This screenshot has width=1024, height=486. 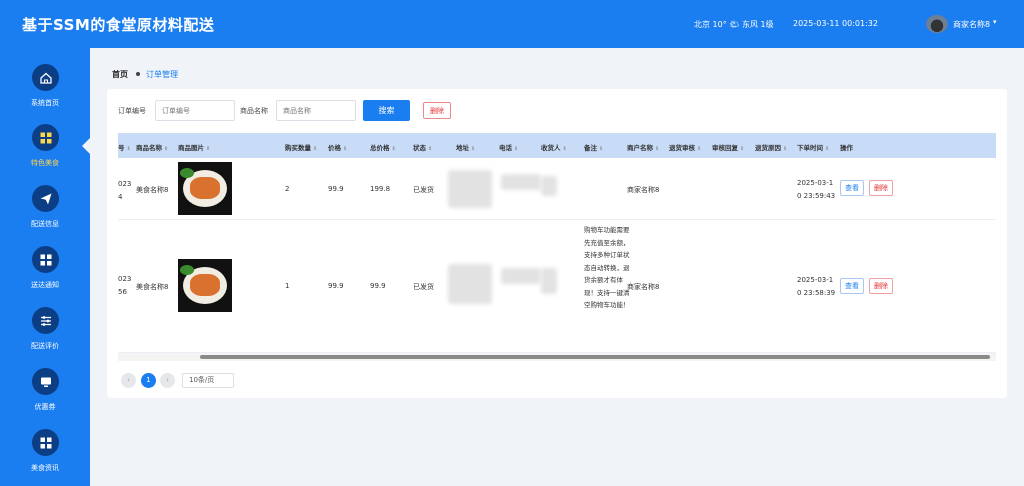 What do you see at coordinates (254, 111) in the screenshot?
I see `goods-name-label: 商品名称` at bounding box center [254, 111].